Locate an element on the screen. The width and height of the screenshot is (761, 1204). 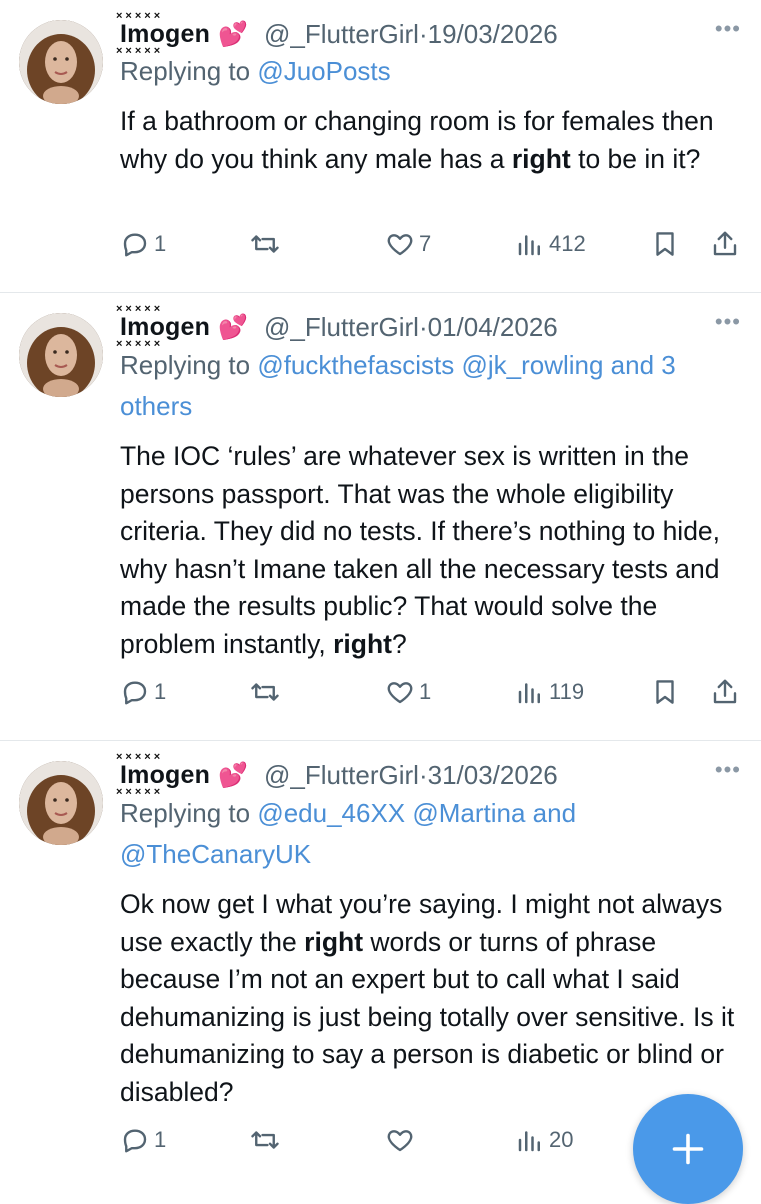
like-button: 7 is located at coordinates (408, 244).